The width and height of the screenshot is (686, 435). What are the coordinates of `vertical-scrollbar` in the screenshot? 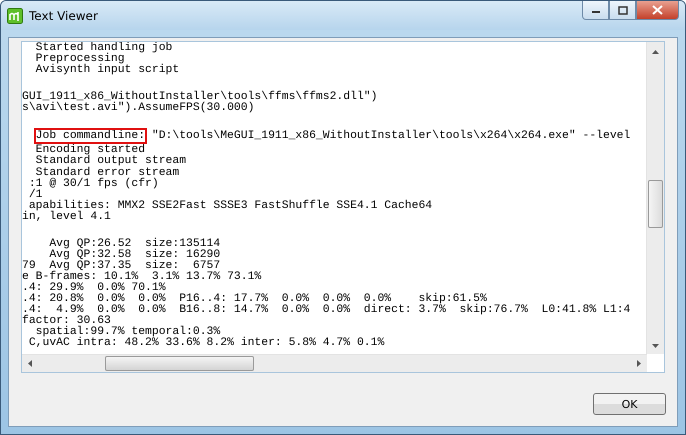 It's located at (655, 198).